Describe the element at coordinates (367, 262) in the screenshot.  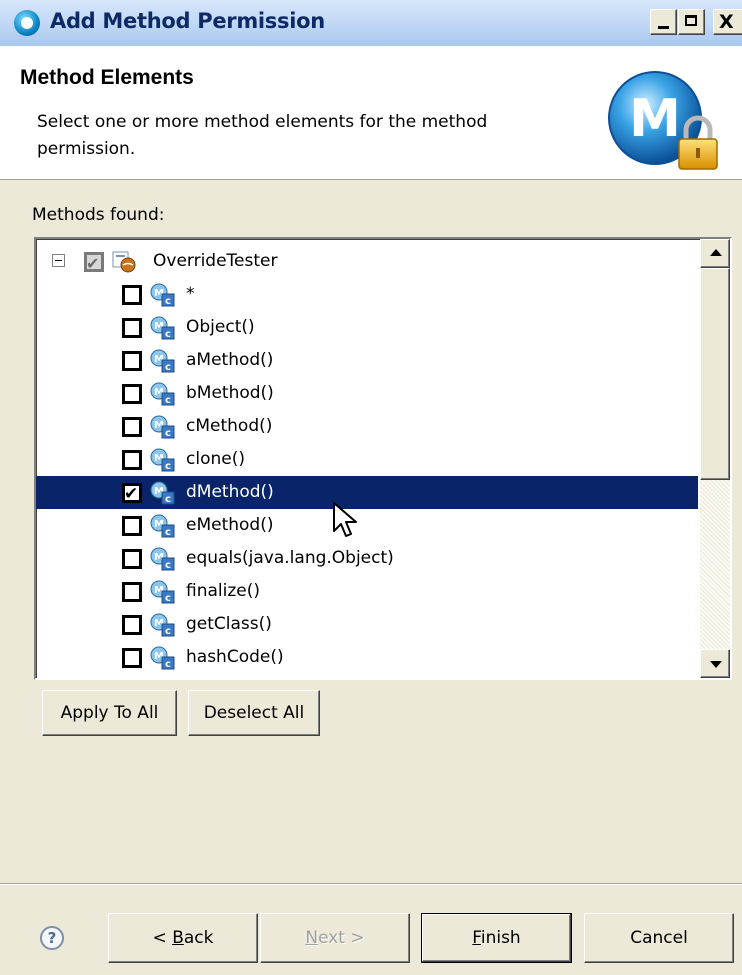
I see `tree-root-row: OverrideTester` at that location.